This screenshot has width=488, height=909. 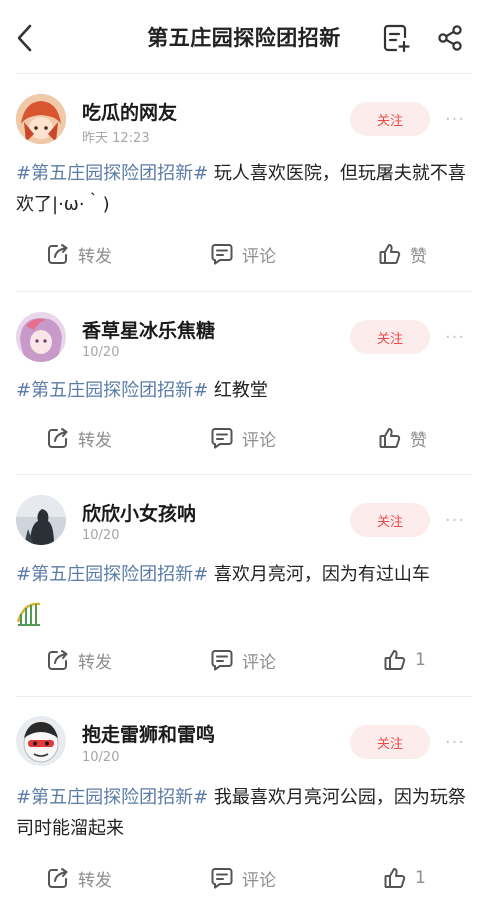 I want to click on post-content: #第五庄园探险团招新# 玩人喜欢医院，但玩屠夫就不喜欢了|·ω·｀), so click(x=242, y=189).